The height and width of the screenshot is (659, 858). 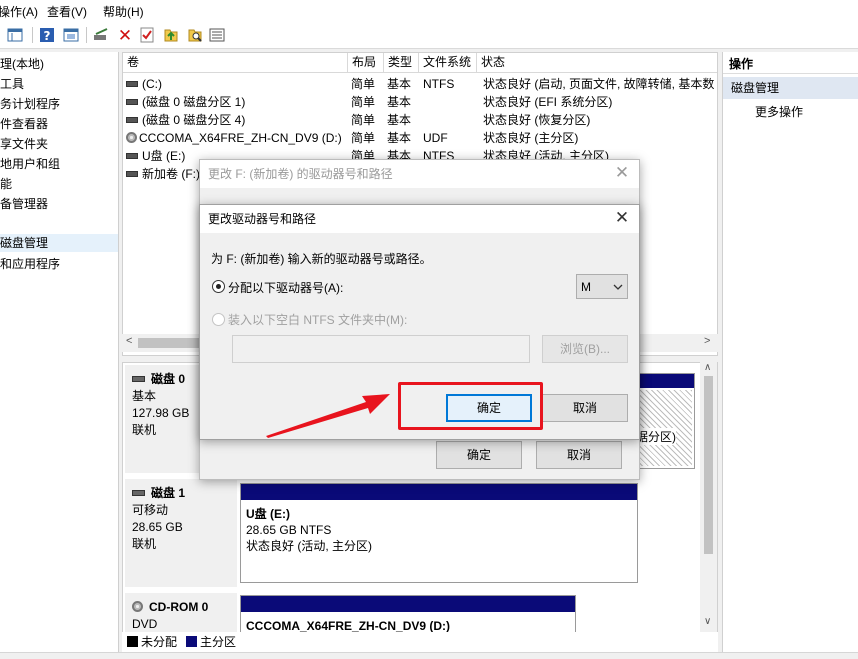 What do you see at coordinates (195, 35) in the screenshot?
I see `search-icon` at bounding box center [195, 35].